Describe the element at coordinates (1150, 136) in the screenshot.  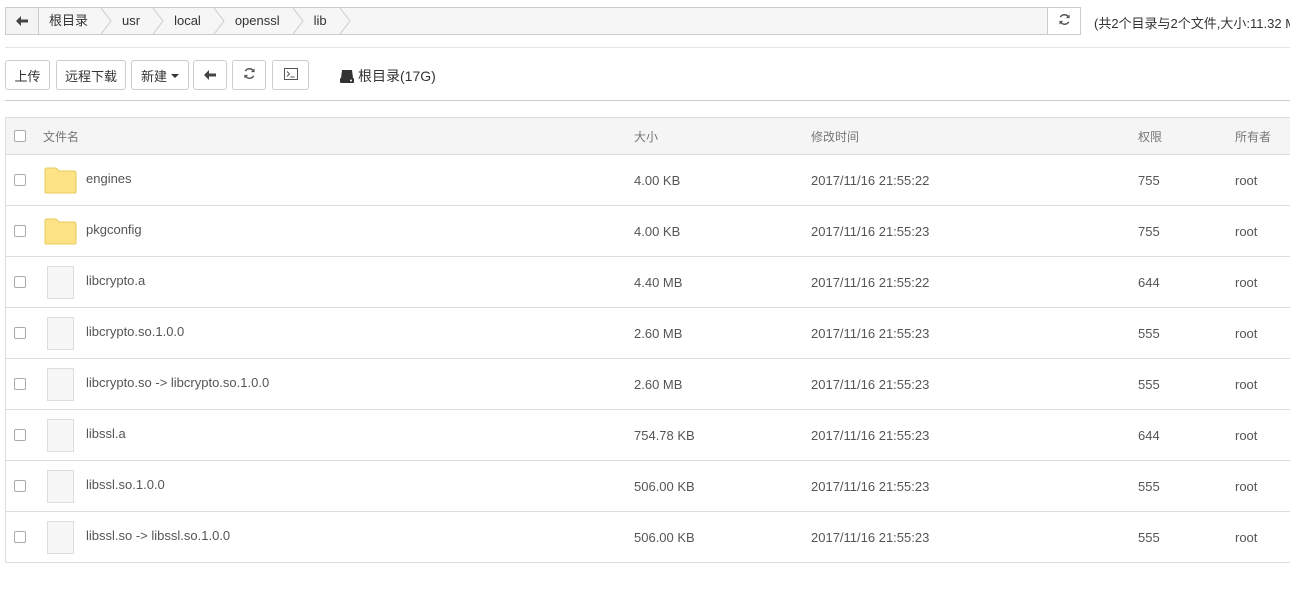
I see `header-perm: 权限` at that location.